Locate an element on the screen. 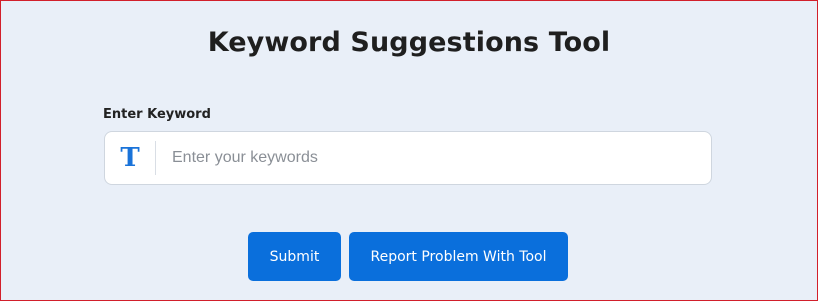  keyword-input-group: T is located at coordinates (408, 158).